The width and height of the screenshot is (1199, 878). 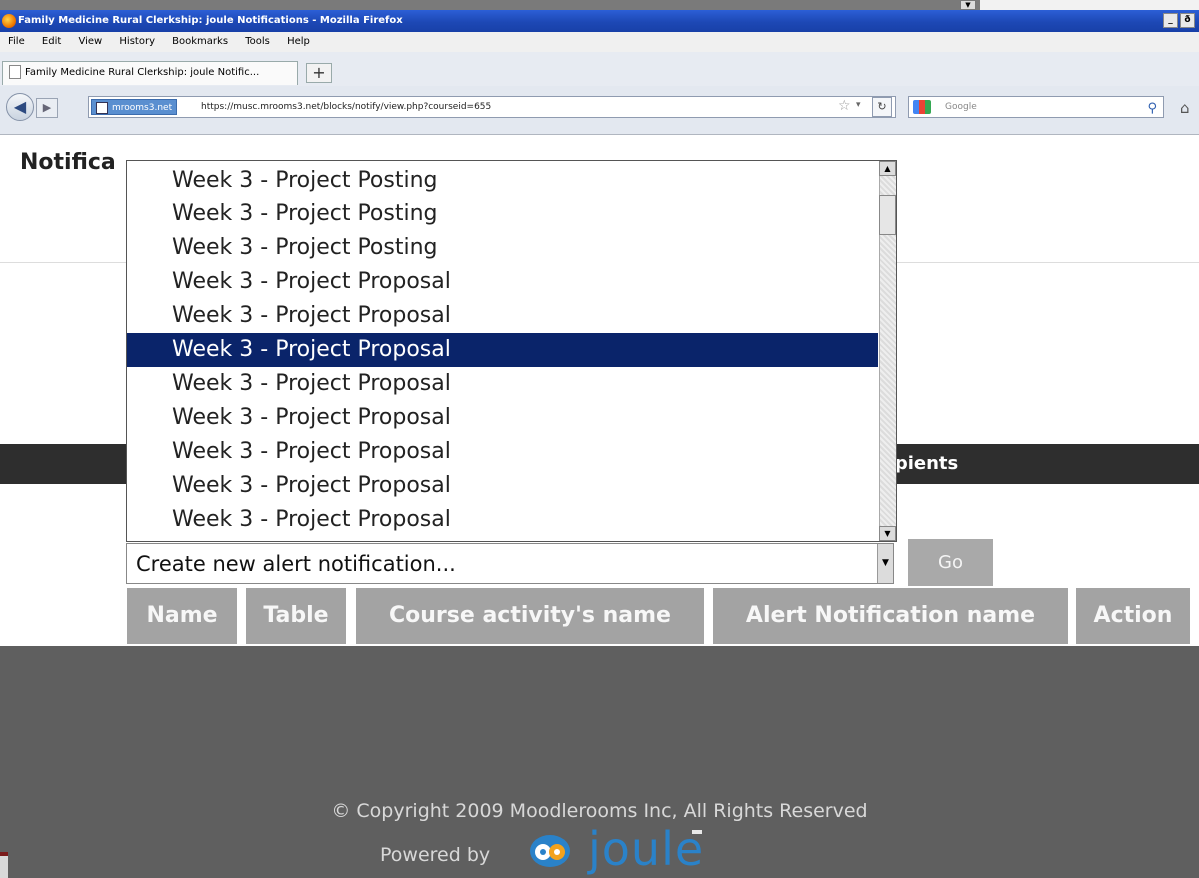 I want to click on menu-view: View, so click(x=90, y=41).